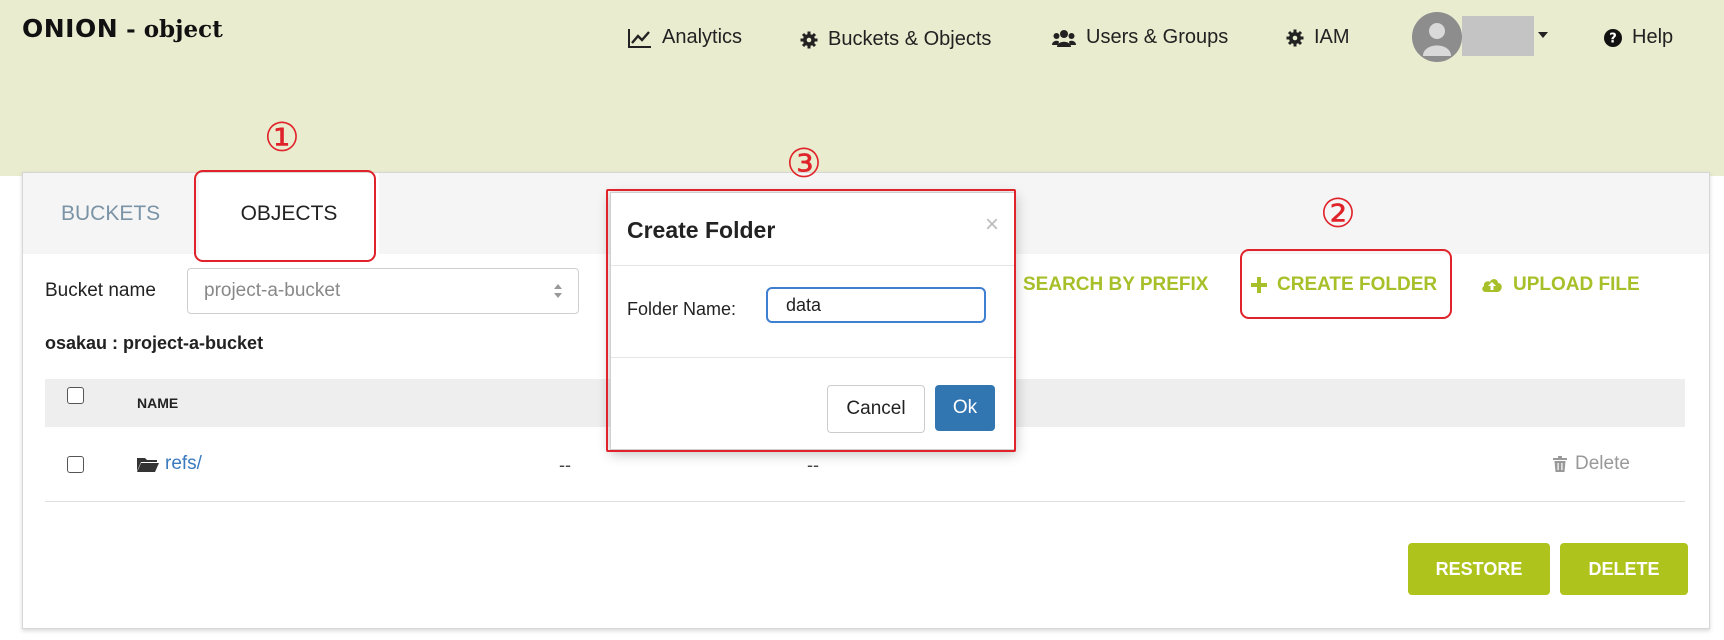 This screenshot has height=640, width=1724. I want to click on cancel-button: Cancel, so click(876, 409).